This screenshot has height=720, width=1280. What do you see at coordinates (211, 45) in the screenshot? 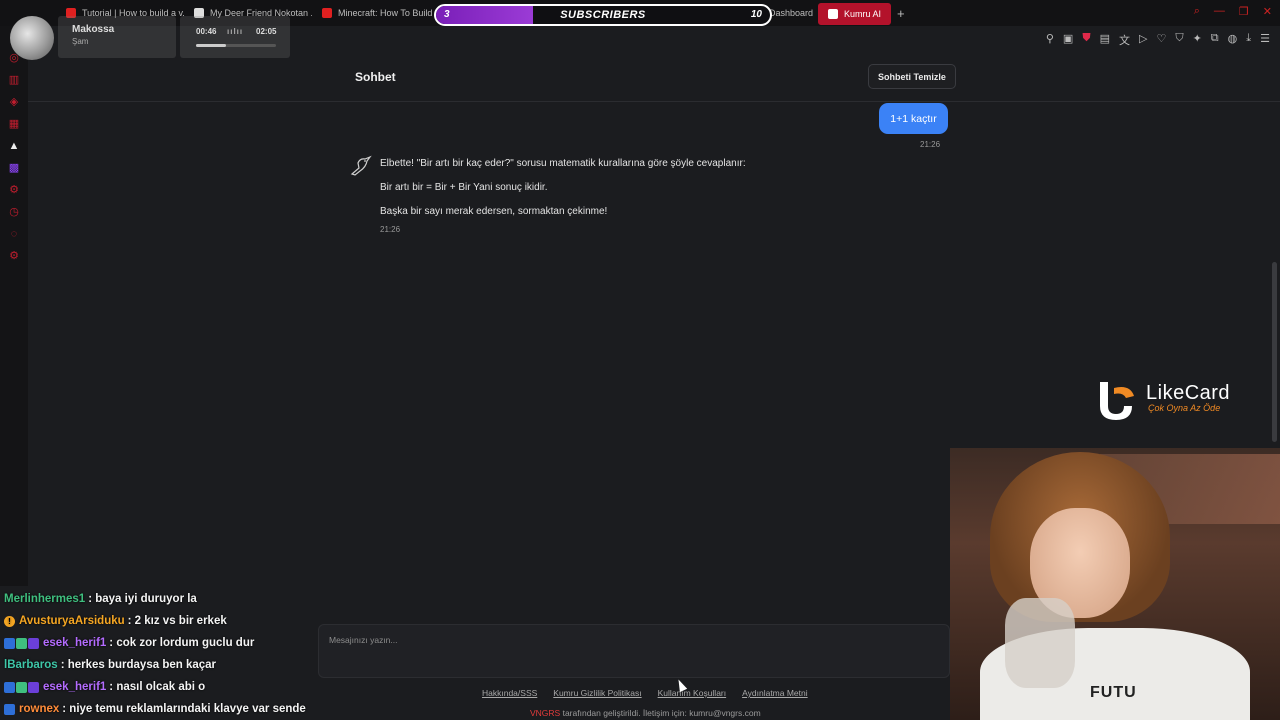
I see `music-progress-fill` at bounding box center [211, 45].